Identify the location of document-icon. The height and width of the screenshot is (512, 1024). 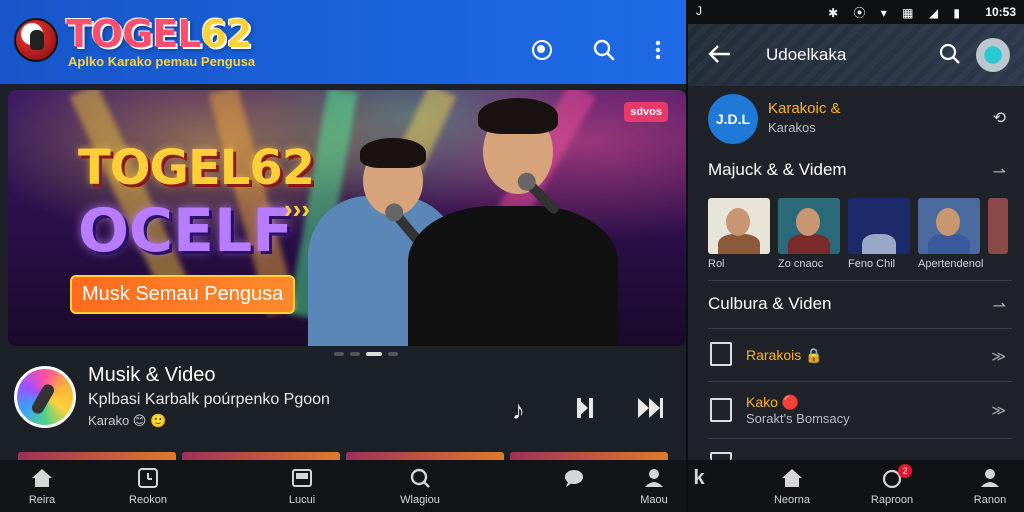
(721, 354).